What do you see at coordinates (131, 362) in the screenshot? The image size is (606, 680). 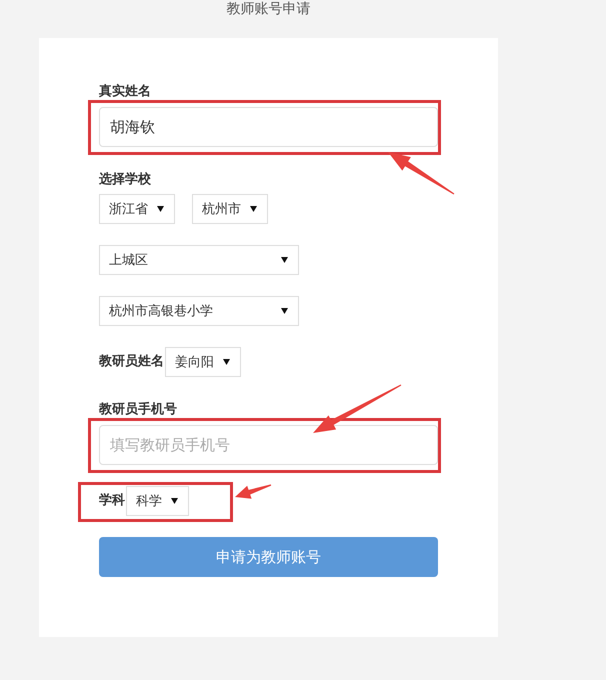 I see `field-label: 教研员姓名` at bounding box center [131, 362].